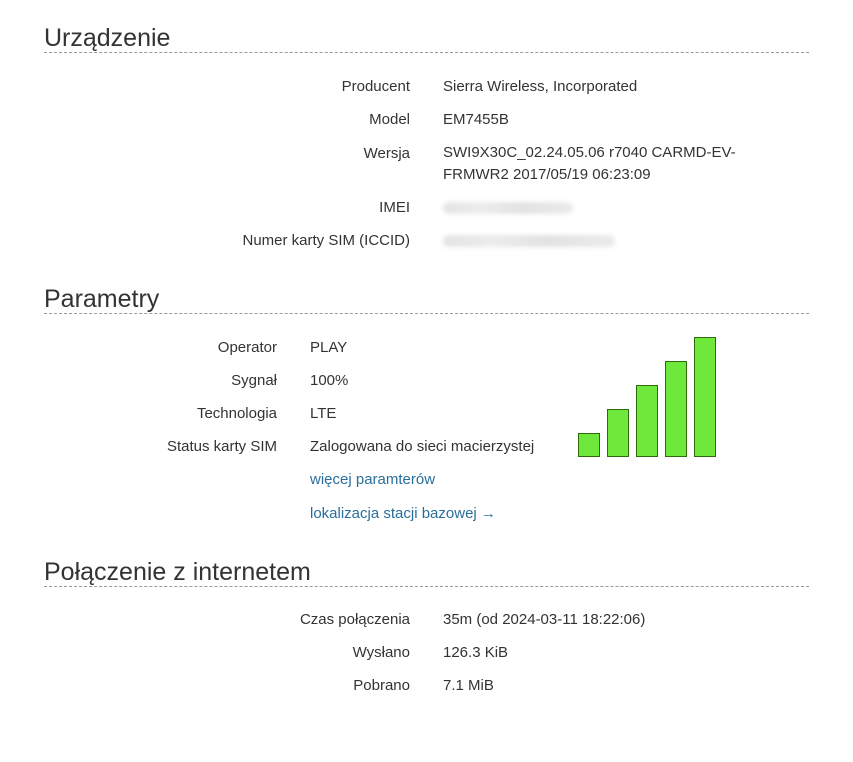  What do you see at coordinates (254, 380) in the screenshot?
I see `label-signal: Sygnał` at bounding box center [254, 380].